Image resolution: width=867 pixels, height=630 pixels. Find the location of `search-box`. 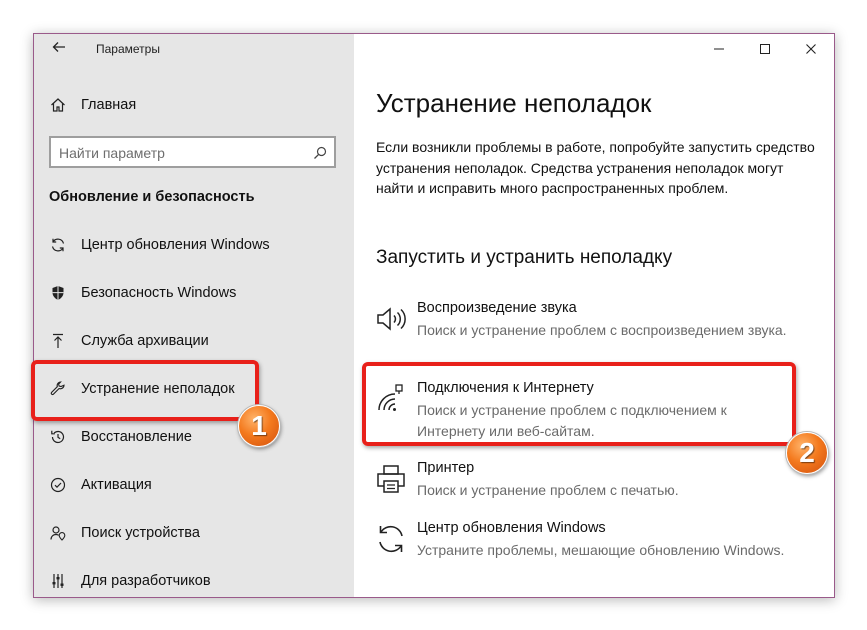

search-box is located at coordinates (192, 152).